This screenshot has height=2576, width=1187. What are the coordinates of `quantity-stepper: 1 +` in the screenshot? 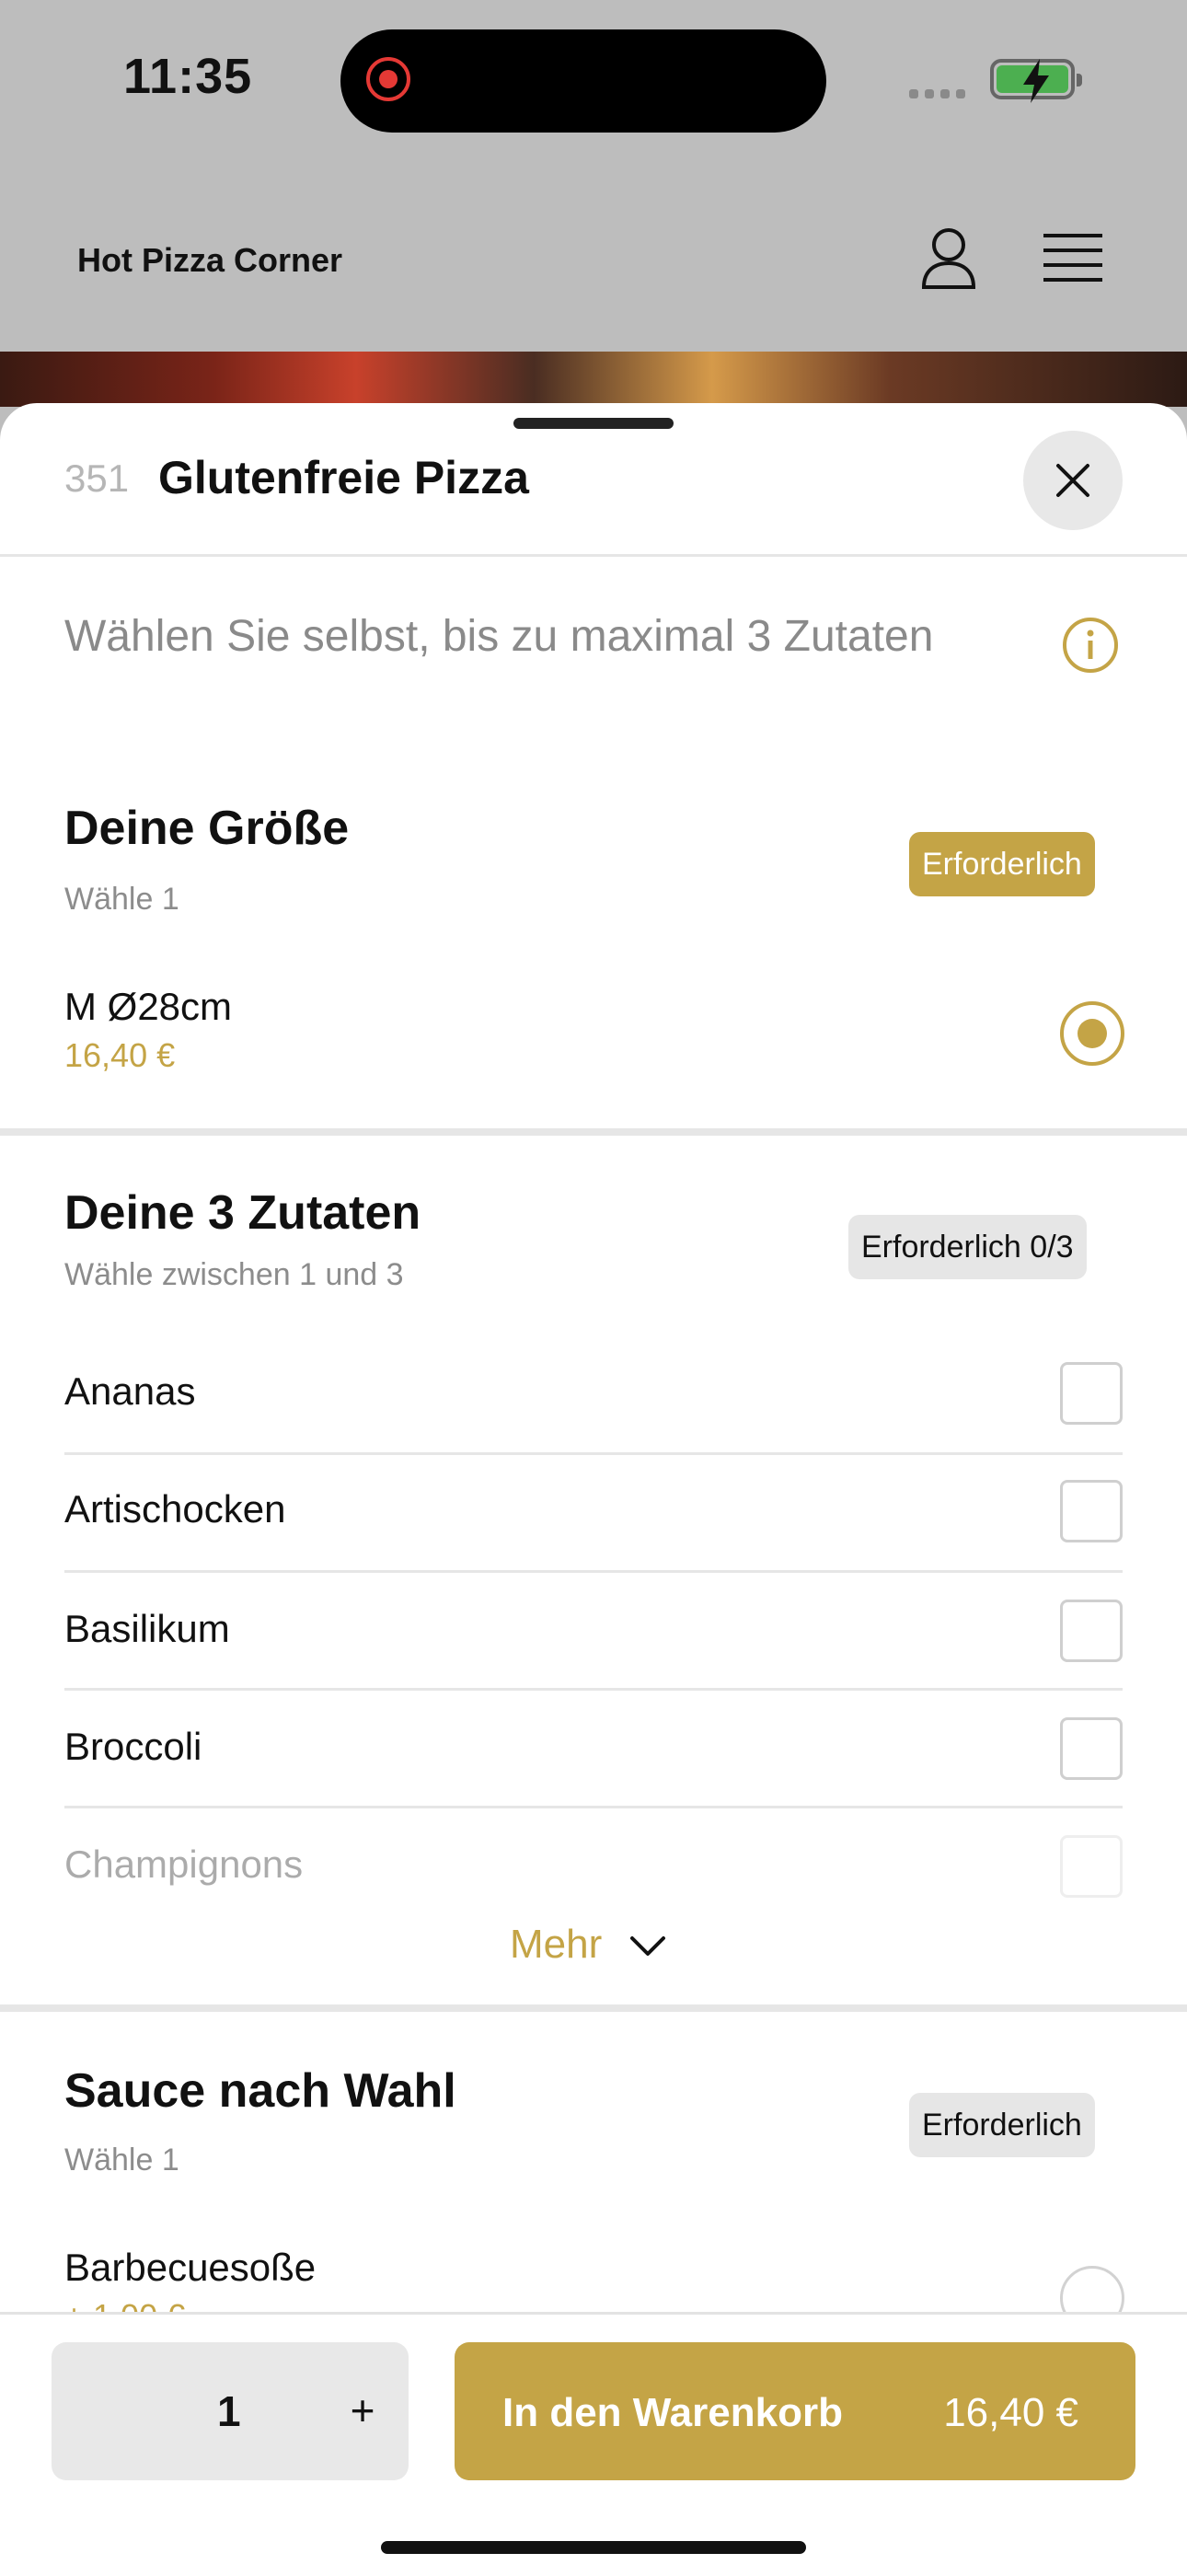 It's located at (230, 2411).